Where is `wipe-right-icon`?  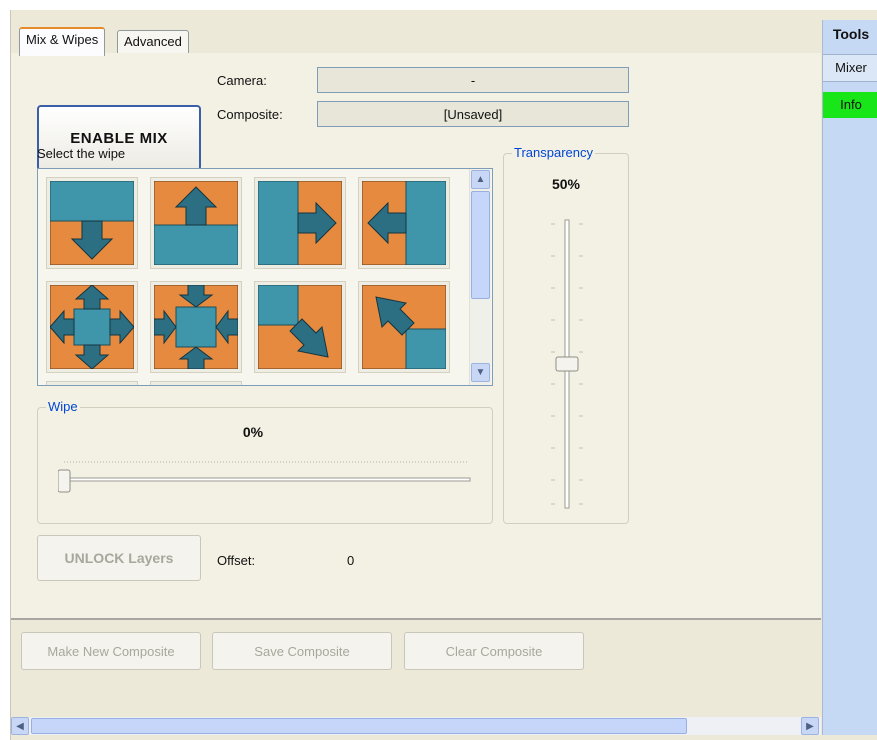
wipe-right-icon is located at coordinates (300, 223).